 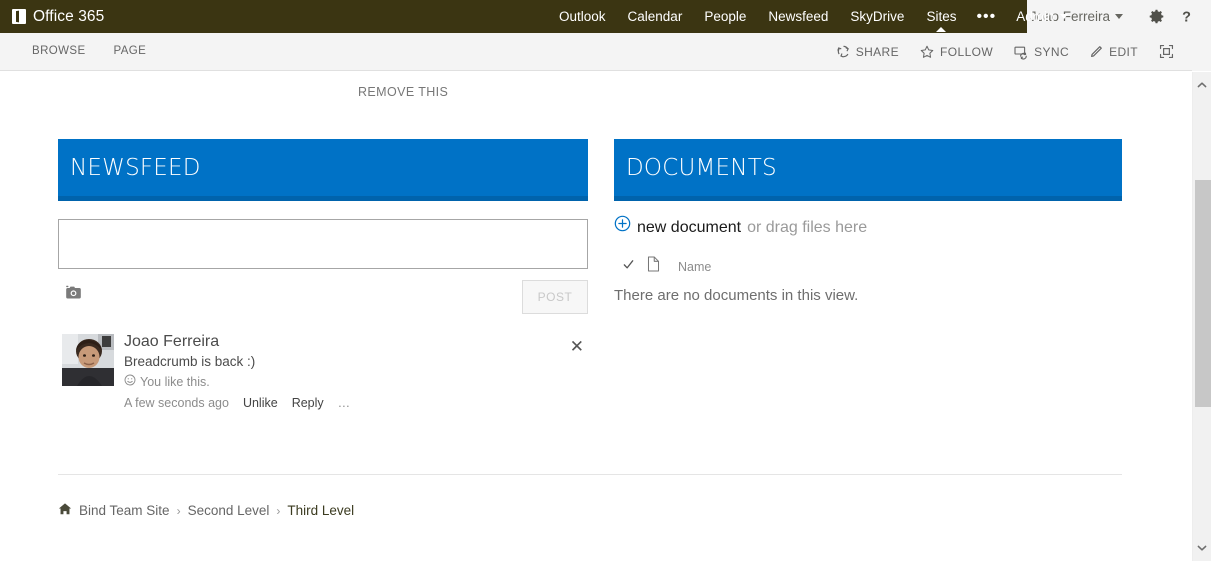 I want to click on document-icon, so click(x=653, y=266).